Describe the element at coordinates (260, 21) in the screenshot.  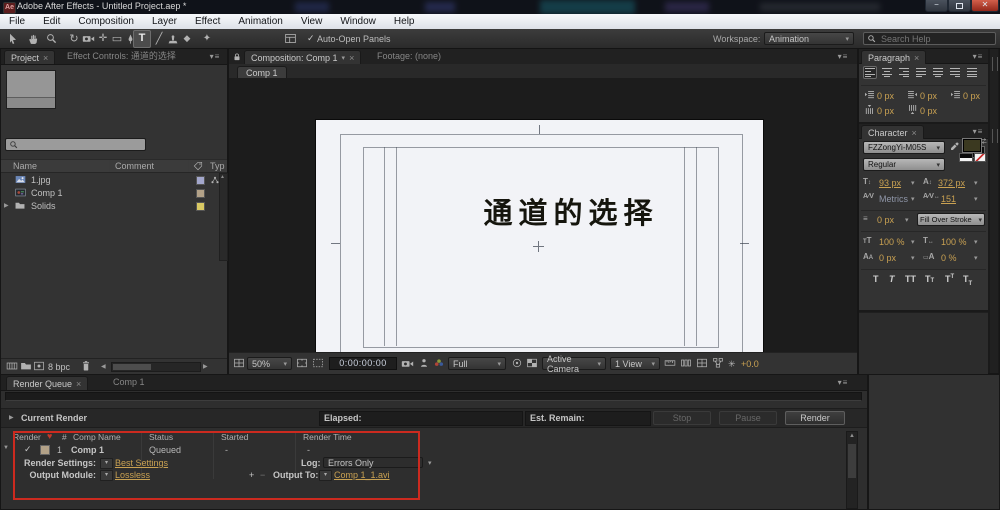
I see `menu-animation: Animation` at that location.